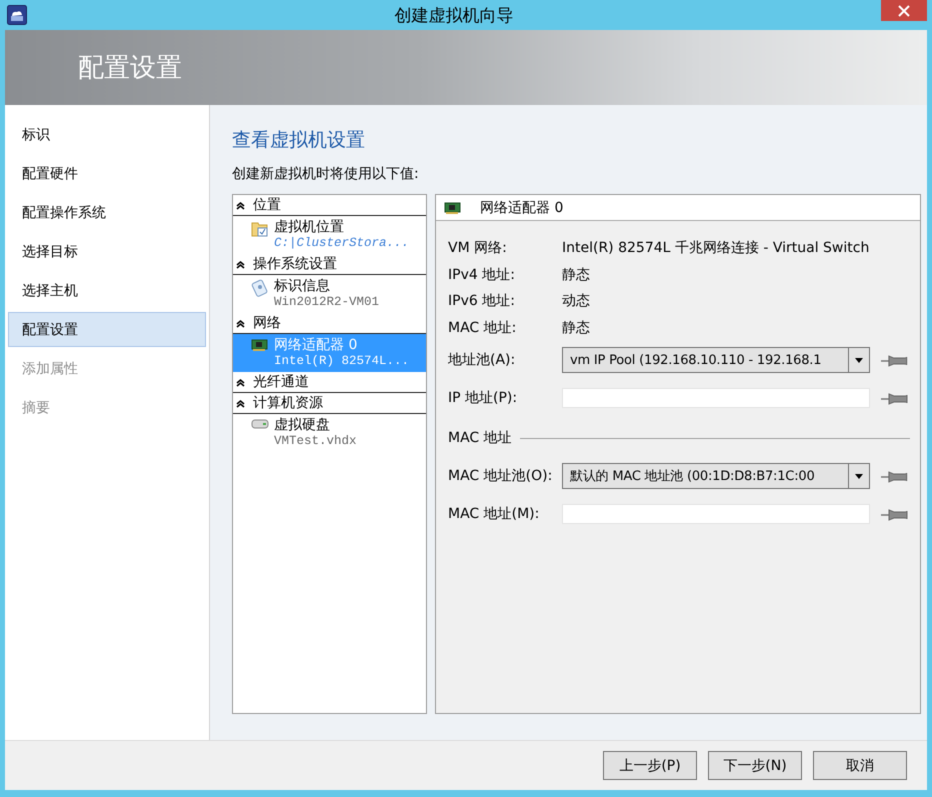 Image resolution: width=932 pixels, height=797 pixels. What do you see at coordinates (494, 514) in the screenshot?
I see `field-label: MAC 地址(M):` at bounding box center [494, 514].